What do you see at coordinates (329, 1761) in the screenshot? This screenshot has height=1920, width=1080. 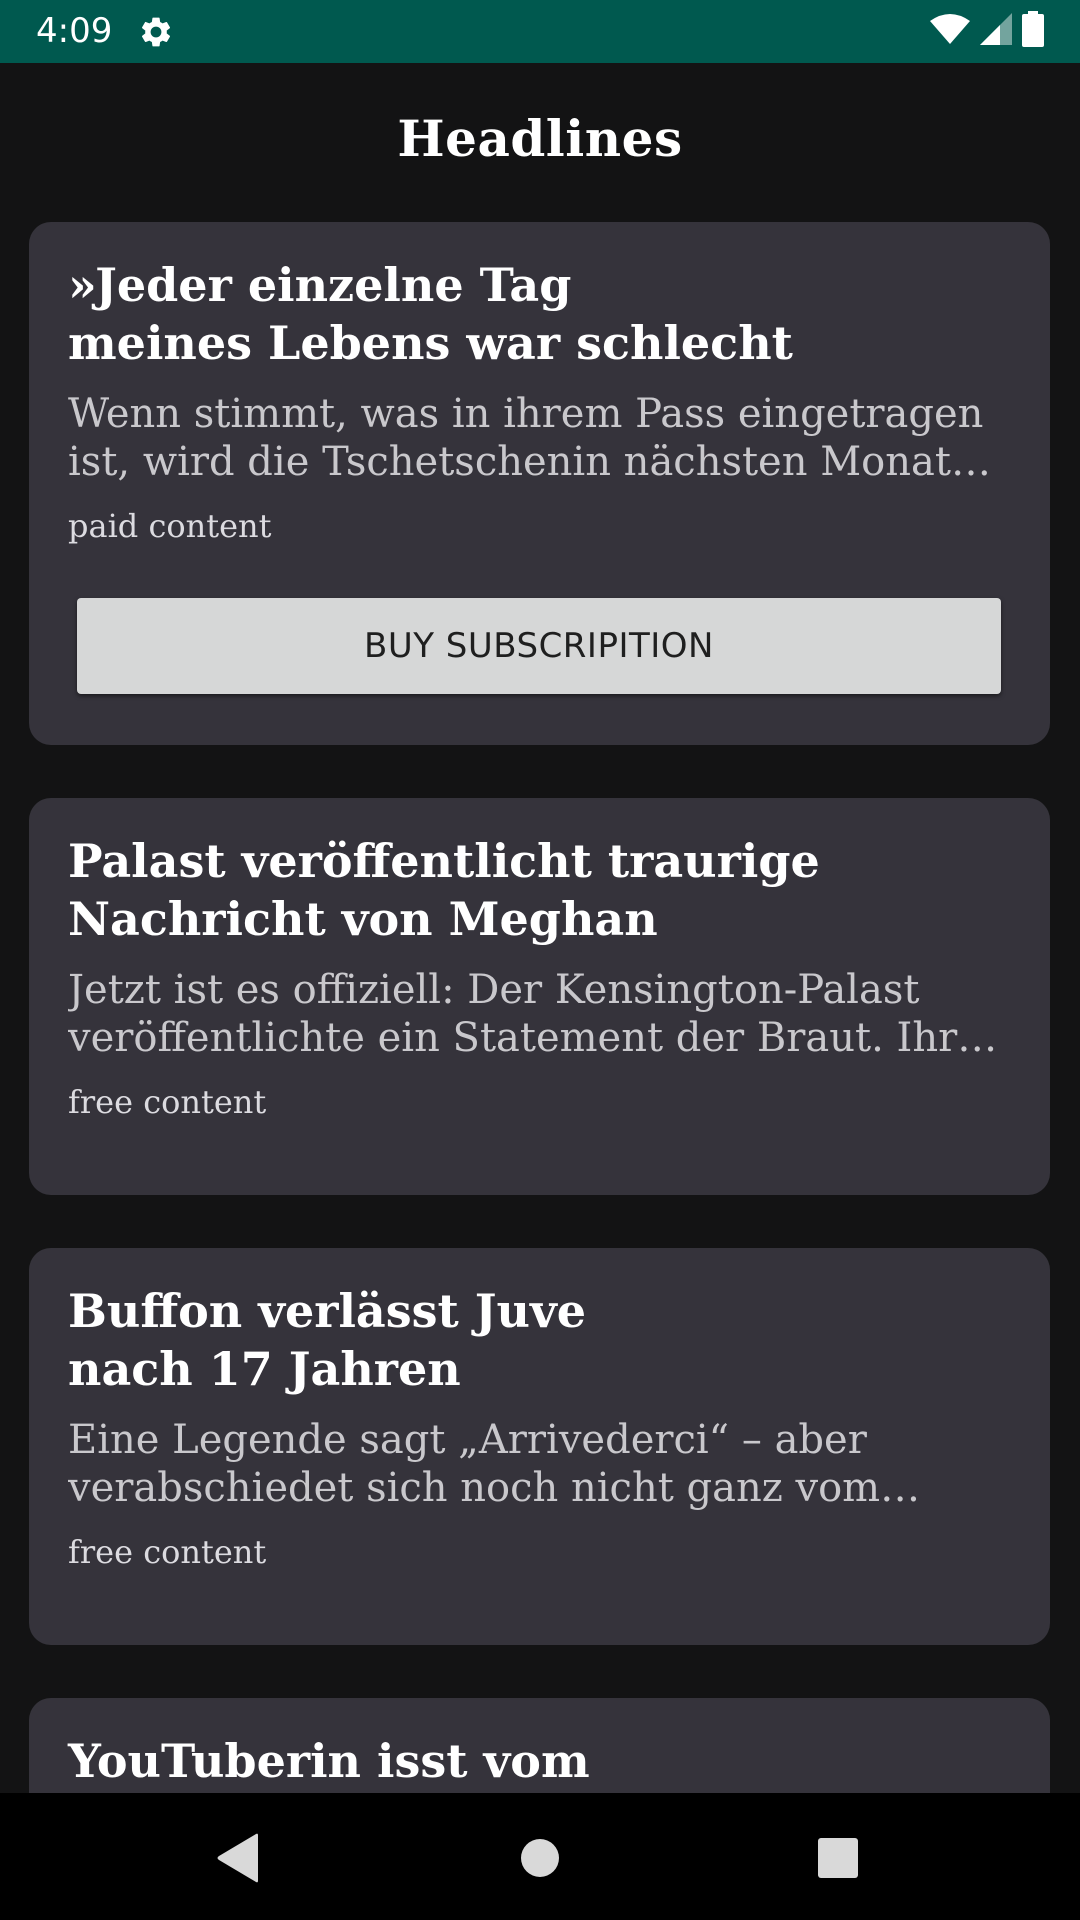 I see `article-title: YouTuberin isst vom` at bounding box center [329, 1761].